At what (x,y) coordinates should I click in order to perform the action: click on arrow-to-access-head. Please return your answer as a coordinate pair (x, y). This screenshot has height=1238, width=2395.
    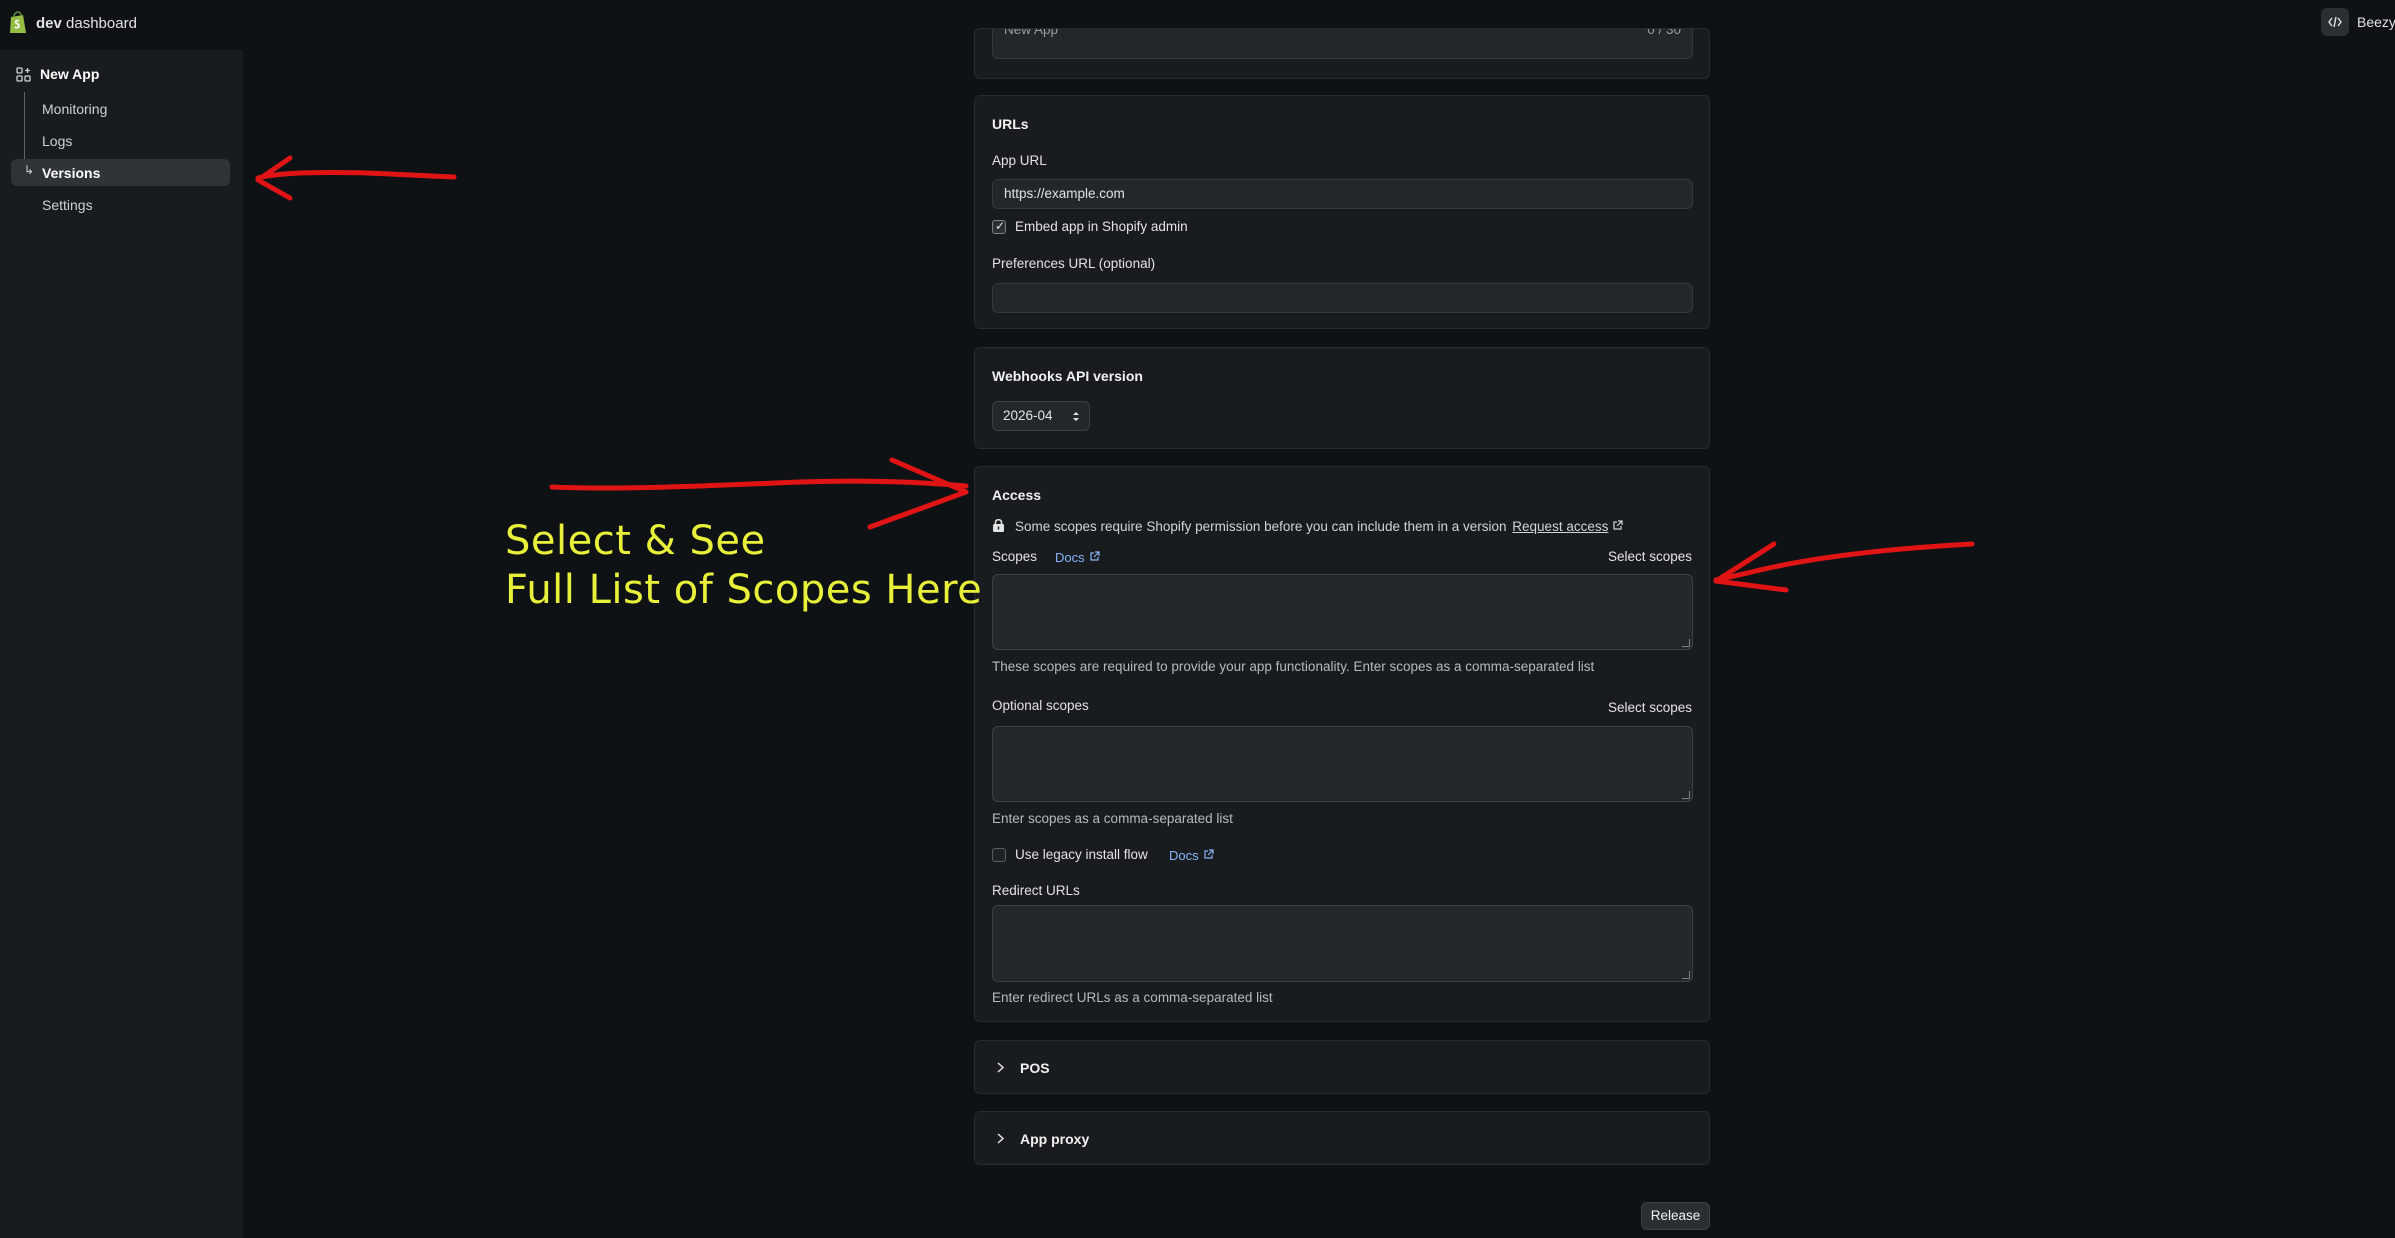
    Looking at the image, I should click on (918, 493).